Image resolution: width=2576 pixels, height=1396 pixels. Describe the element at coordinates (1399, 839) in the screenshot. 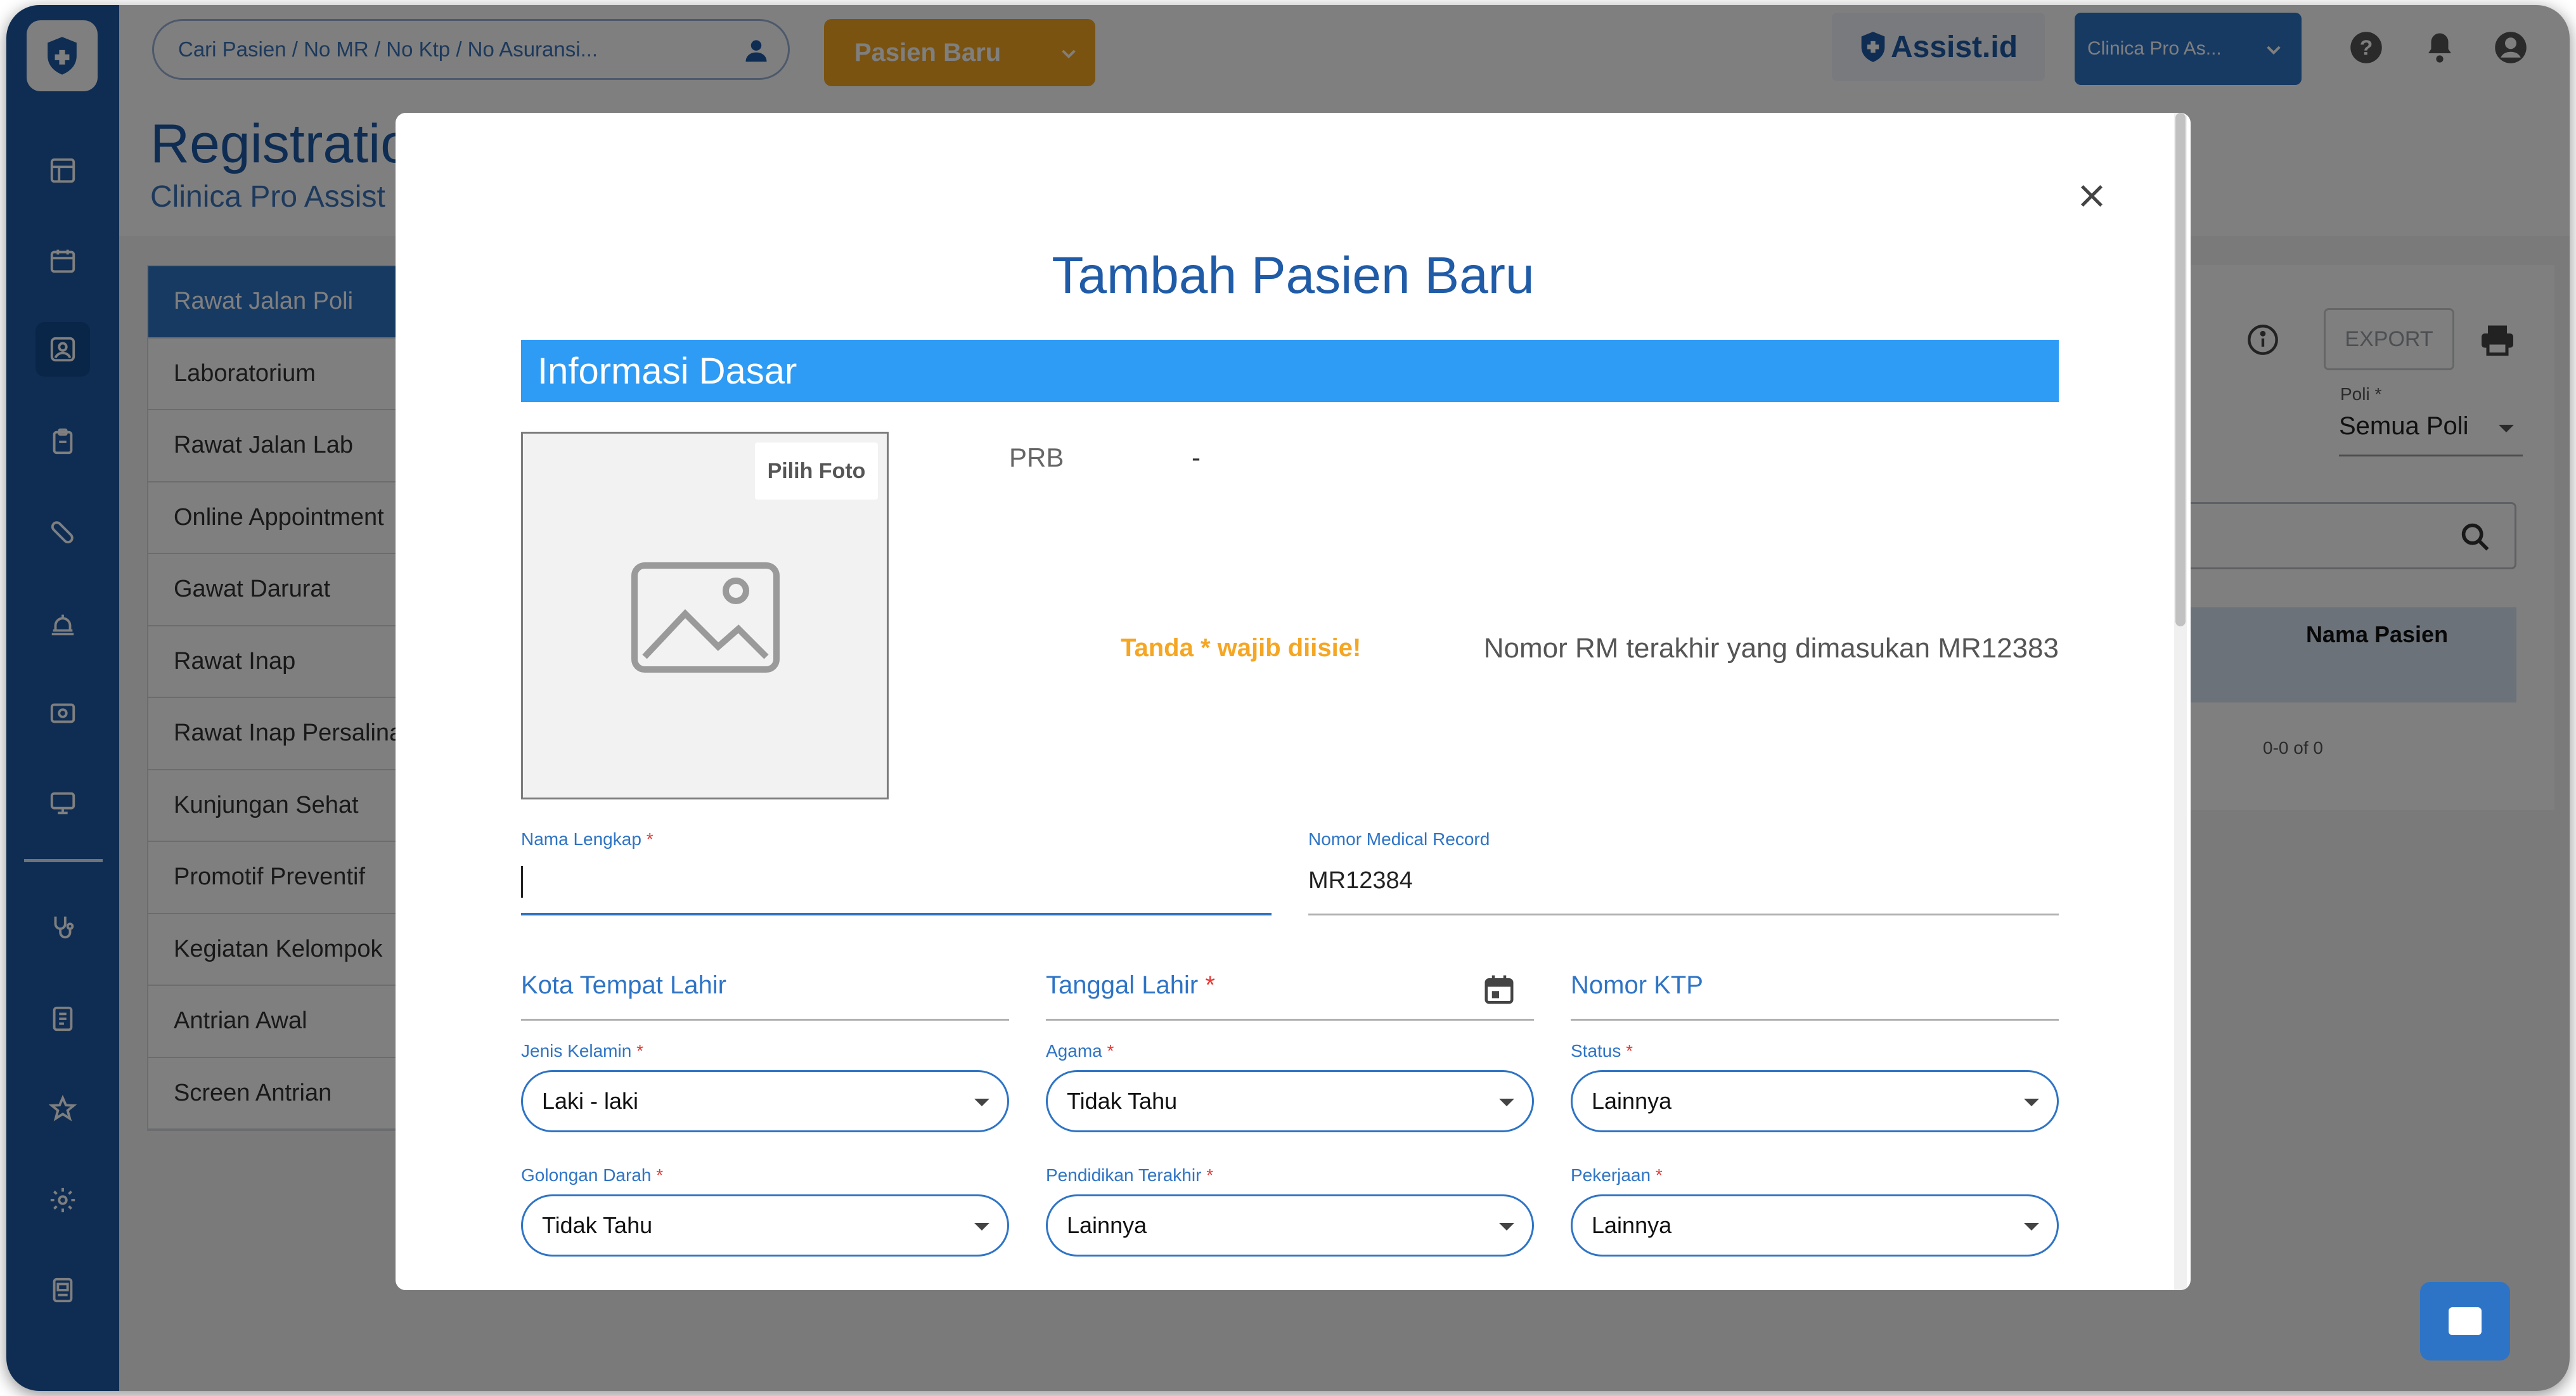

I see `nomor-mr-label: Nomor Medical Record` at that location.